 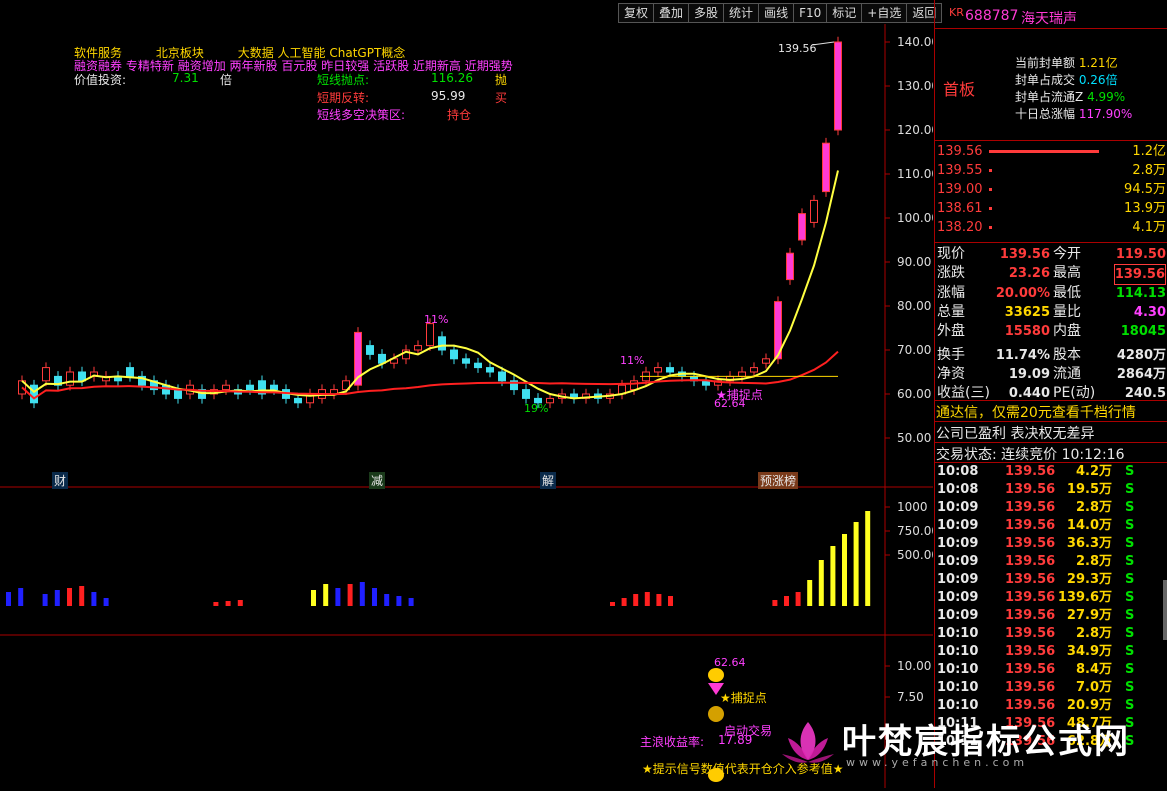 I want to click on quote-row: 净资 19.09 流通 2864万, so click(x=1051, y=374).